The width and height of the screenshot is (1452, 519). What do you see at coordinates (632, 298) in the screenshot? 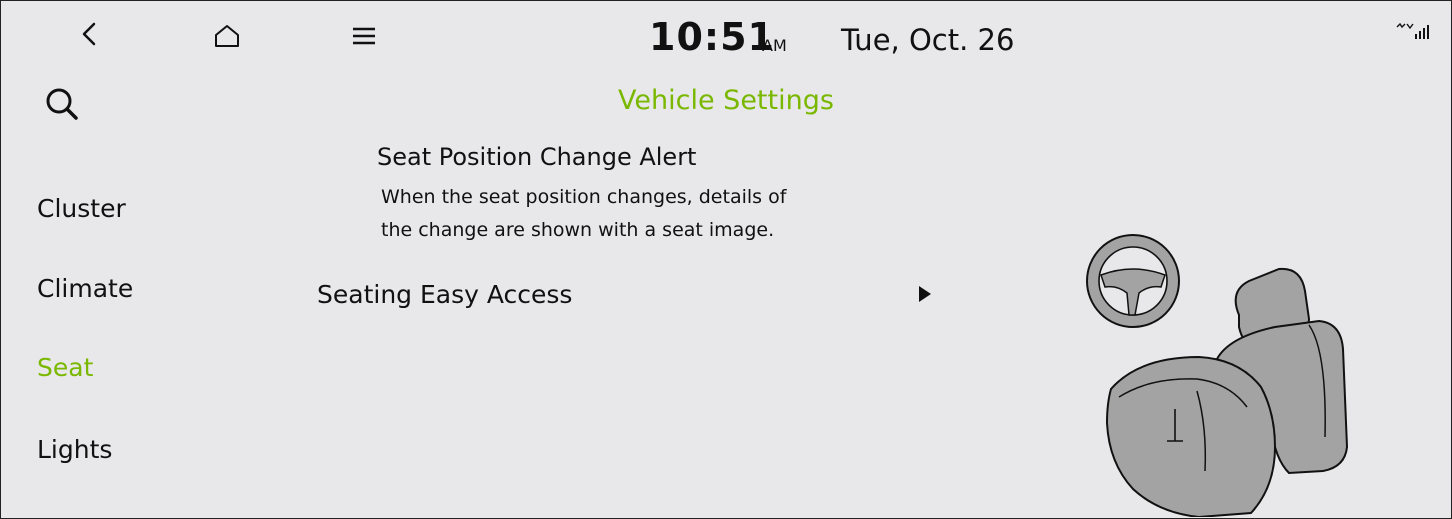
I see `seating-easy-access-row: Seating Easy Access` at bounding box center [632, 298].